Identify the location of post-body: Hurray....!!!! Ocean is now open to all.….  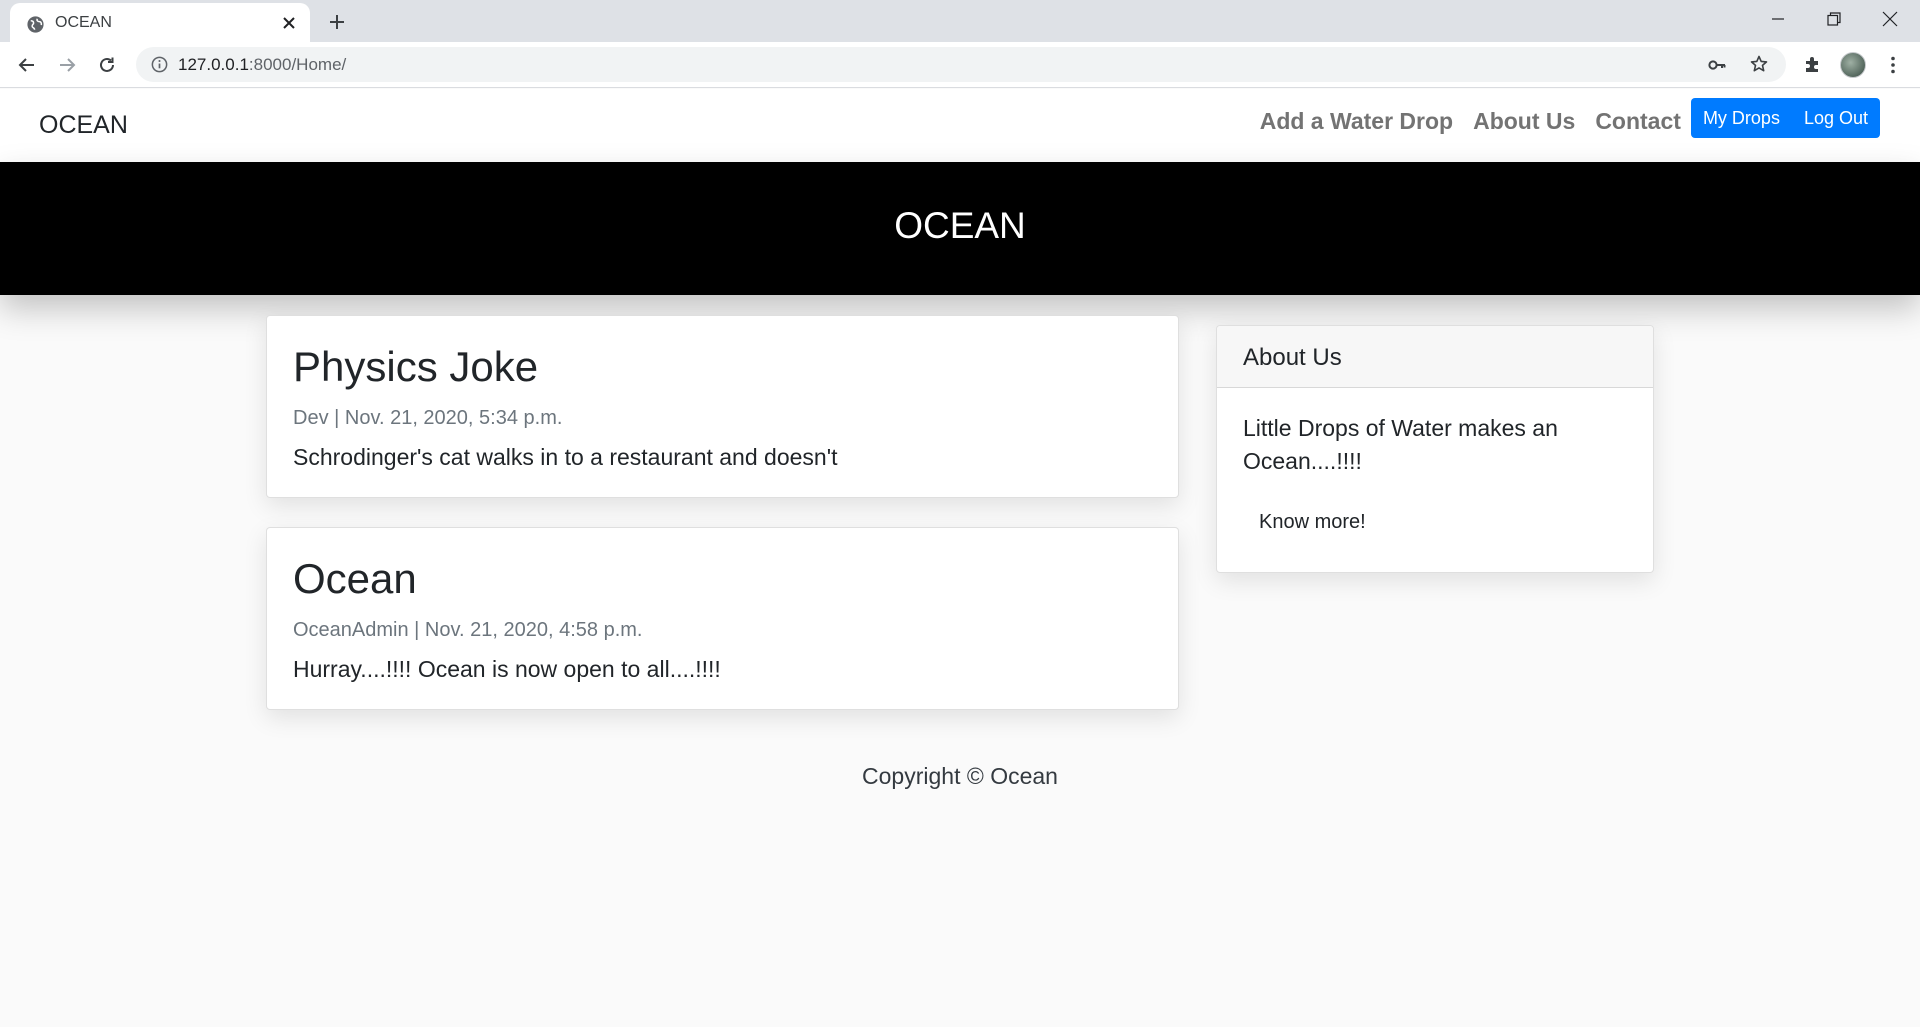
(507, 669).